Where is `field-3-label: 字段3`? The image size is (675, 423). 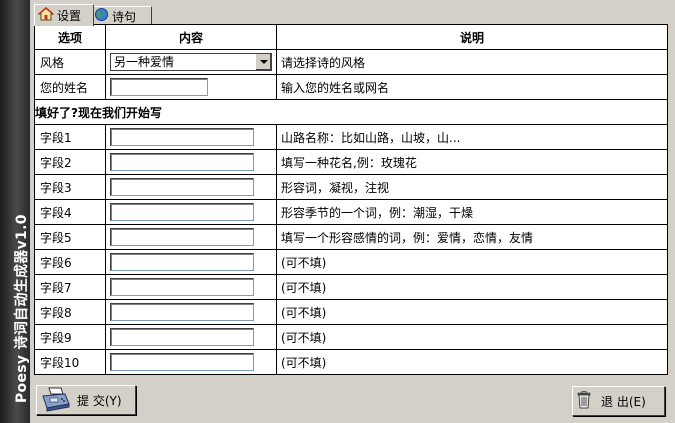
field-3-label: 字段3 is located at coordinates (70, 187).